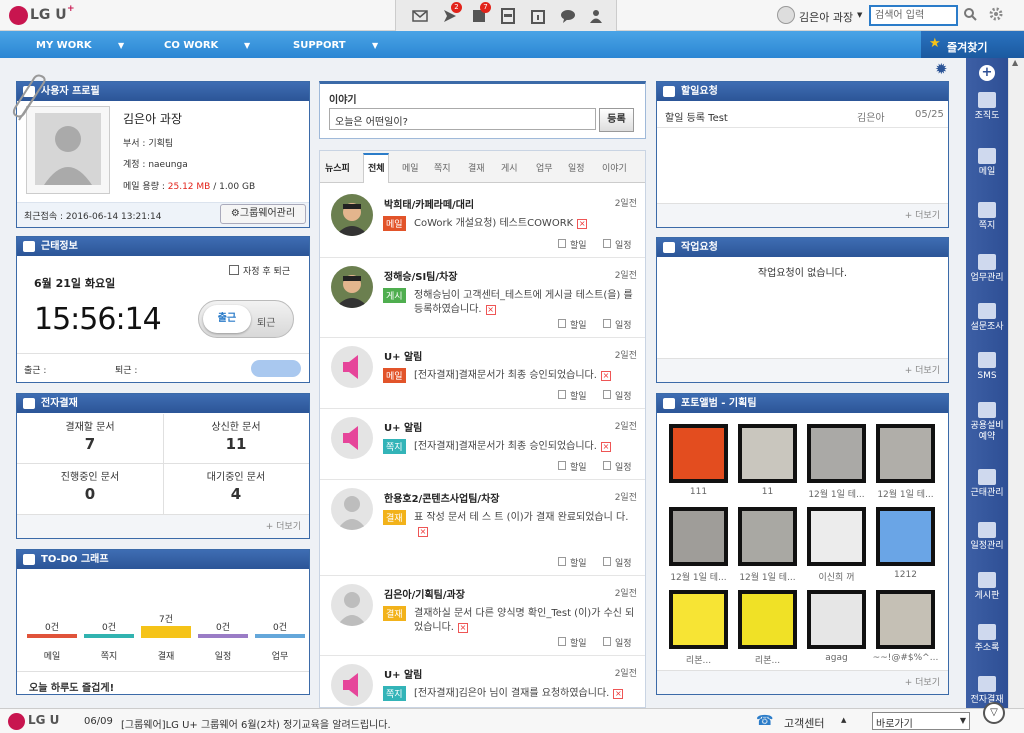 Image resolution: width=1024 pixels, height=733 pixels. What do you see at coordinates (994, 713) in the screenshot?
I see `chevron-down-icon: ▽` at bounding box center [994, 713].